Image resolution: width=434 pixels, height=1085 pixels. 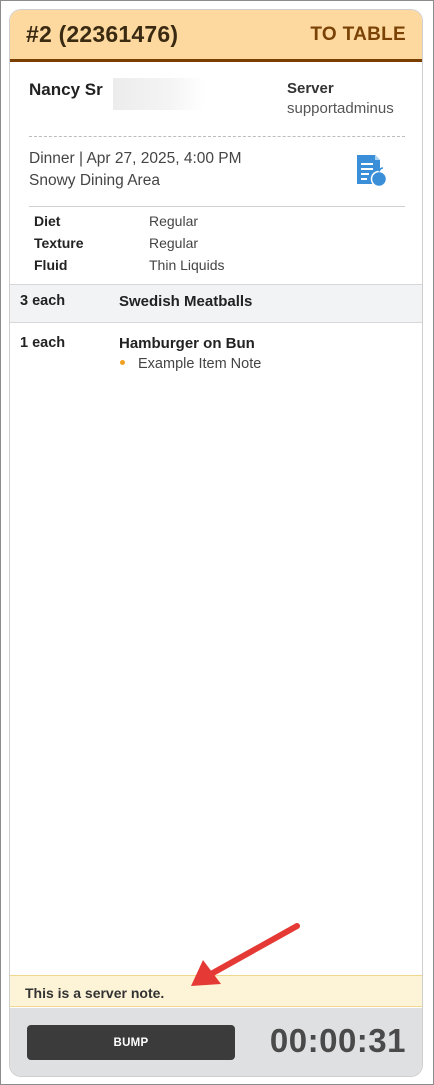 I want to click on diet-row: Diet Regular, so click(x=219, y=221).